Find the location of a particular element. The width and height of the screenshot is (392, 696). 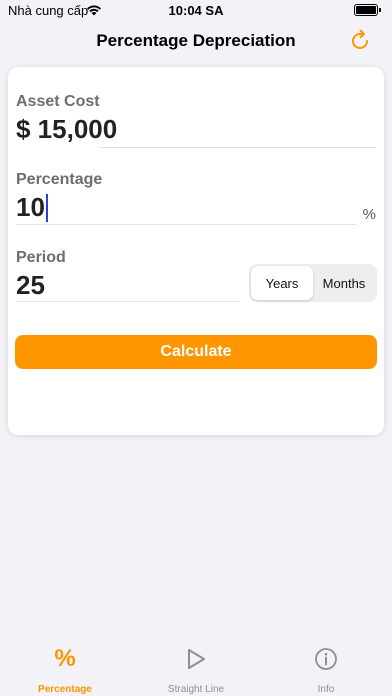

percentage-value: 10 is located at coordinates (30, 207).